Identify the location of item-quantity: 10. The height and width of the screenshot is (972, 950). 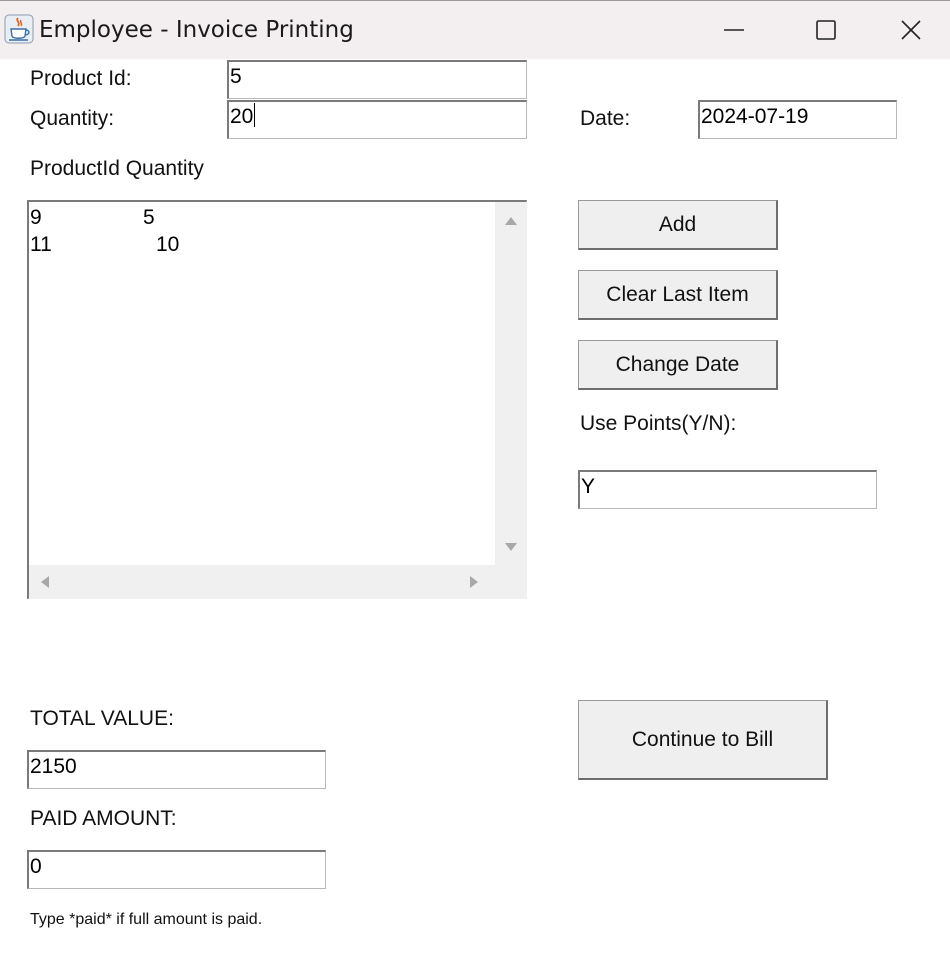
(168, 244).